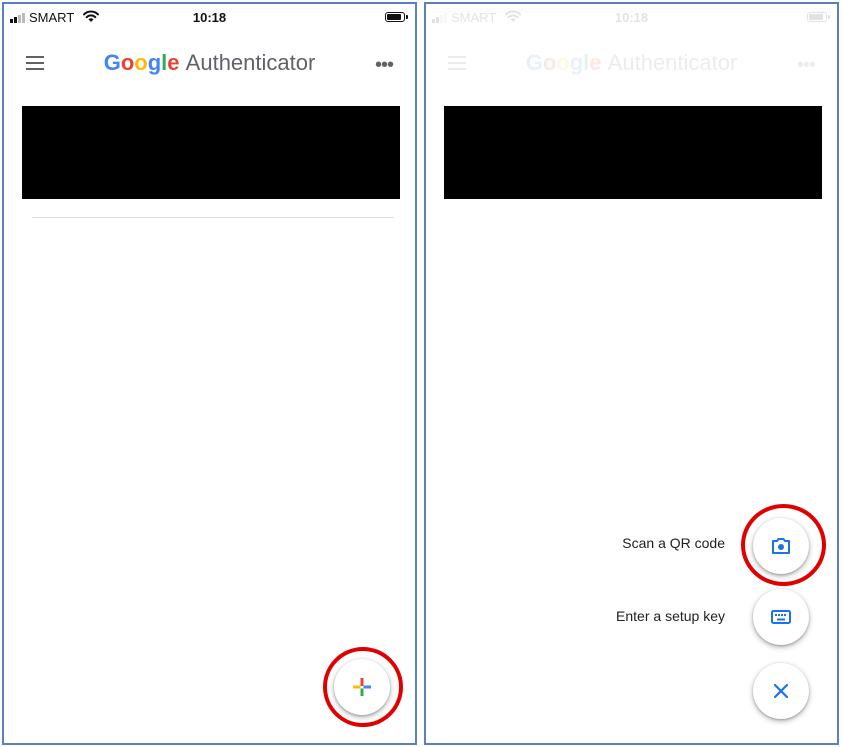  I want to click on camera-icon, so click(781, 546).